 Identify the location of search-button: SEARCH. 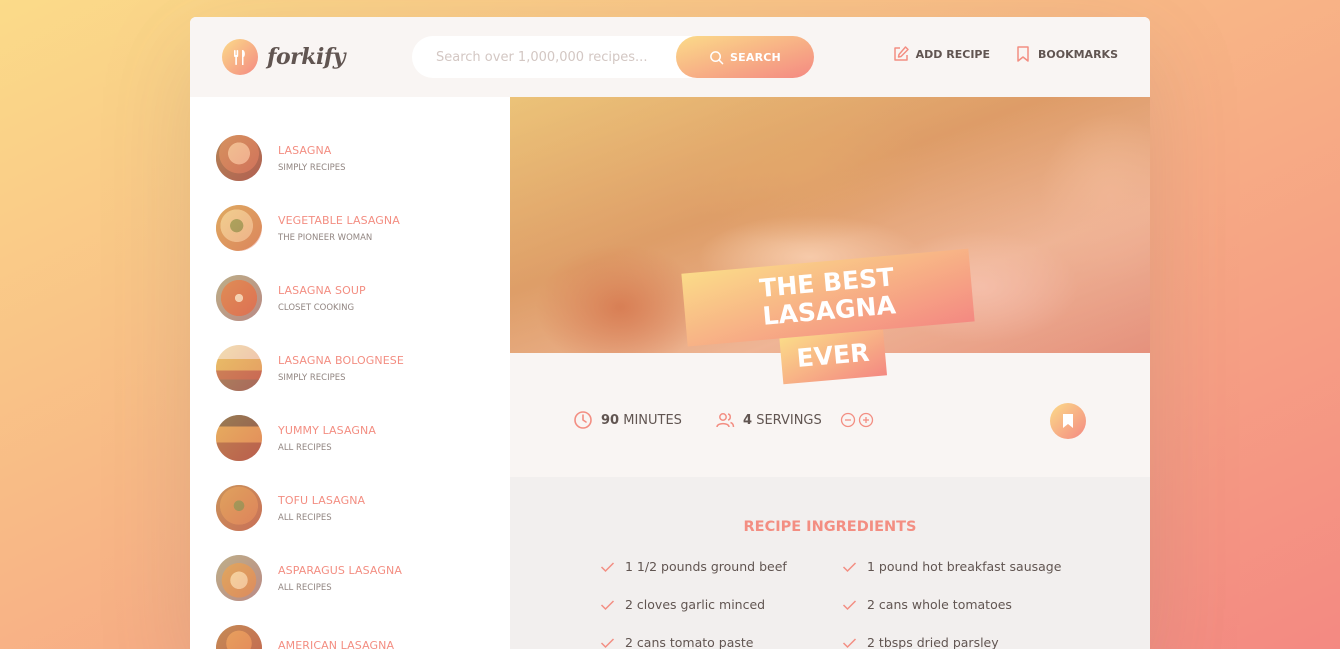
(745, 57).